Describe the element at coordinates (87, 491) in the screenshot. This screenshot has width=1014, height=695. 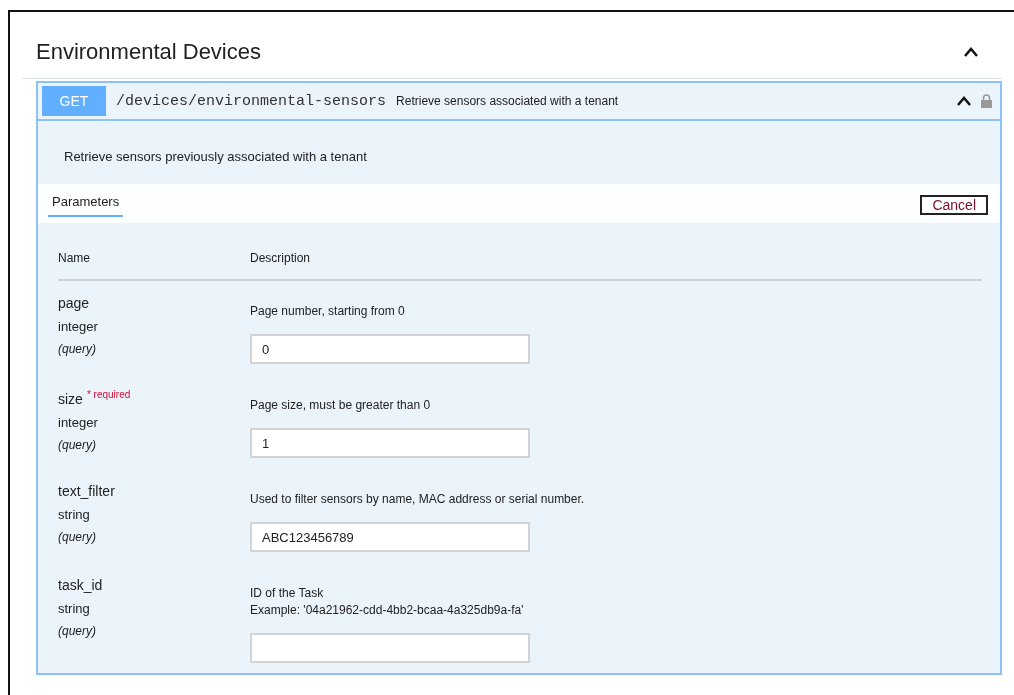
I see `parameter-name: text_filter` at that location.